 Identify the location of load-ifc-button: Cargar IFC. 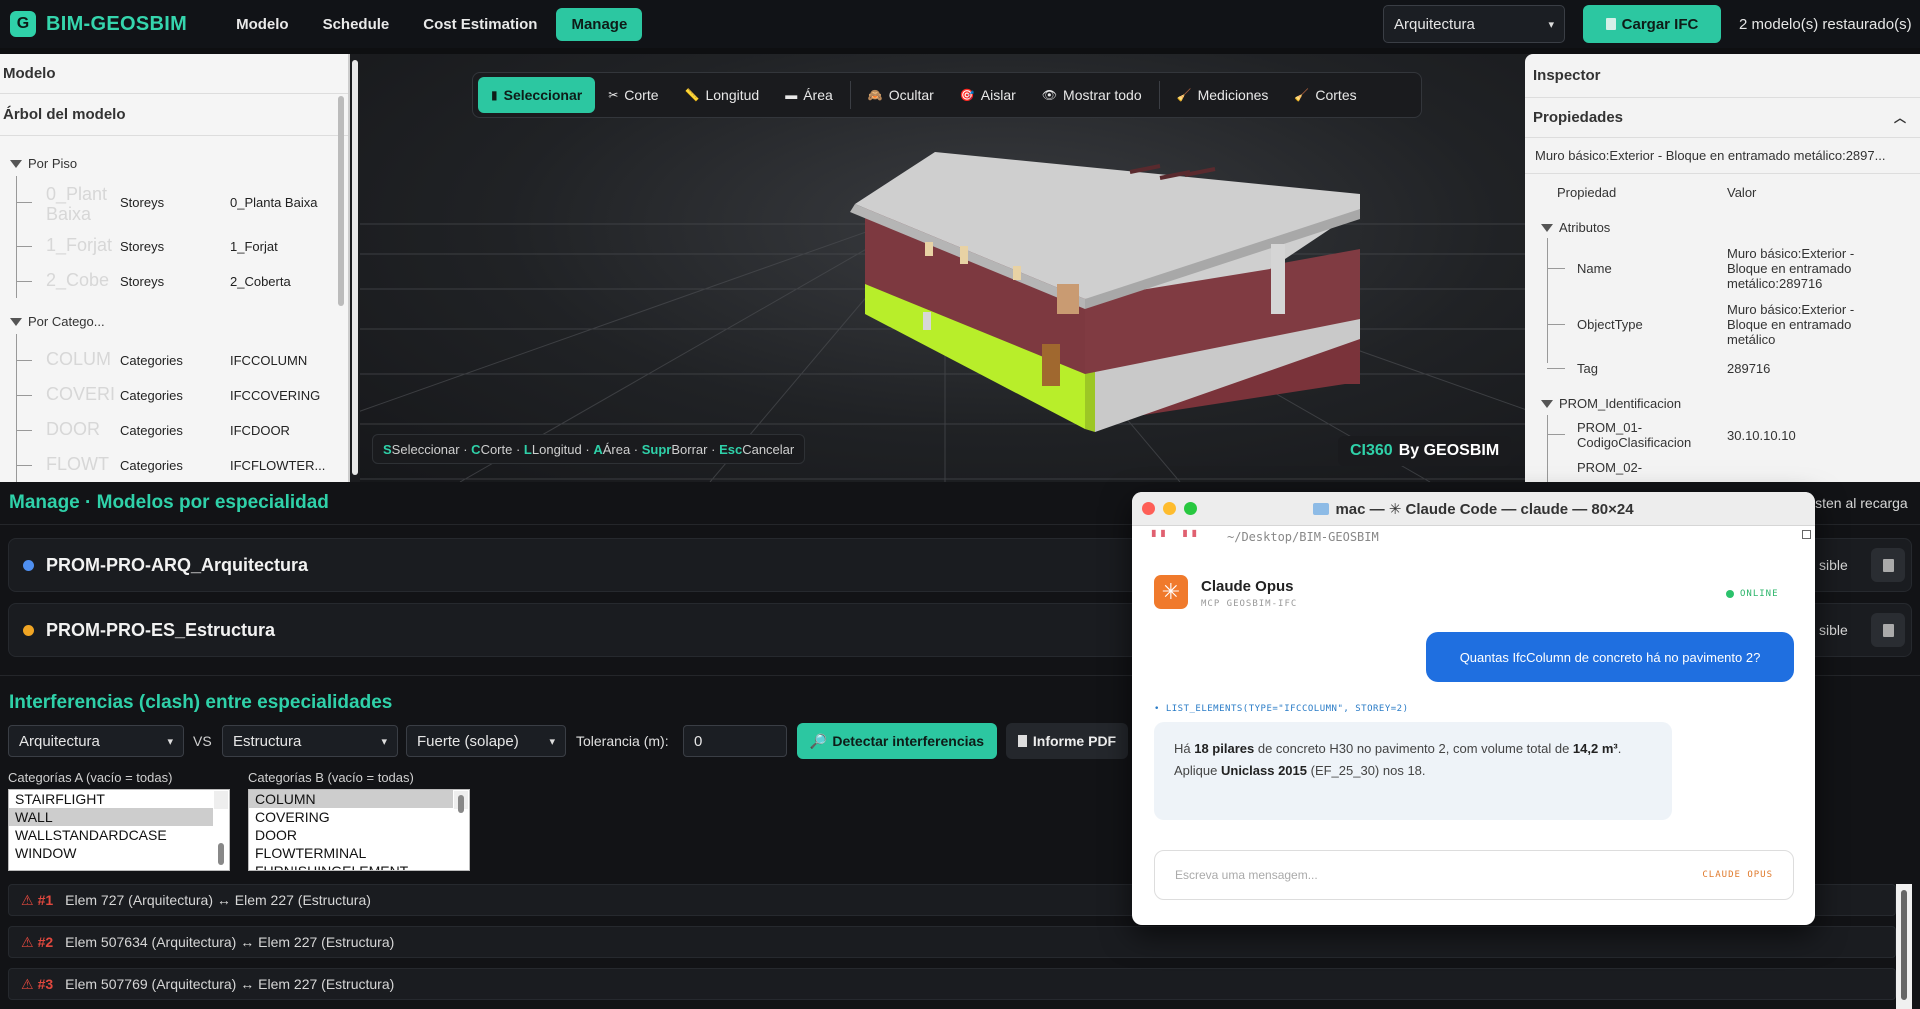
(1652, 24).